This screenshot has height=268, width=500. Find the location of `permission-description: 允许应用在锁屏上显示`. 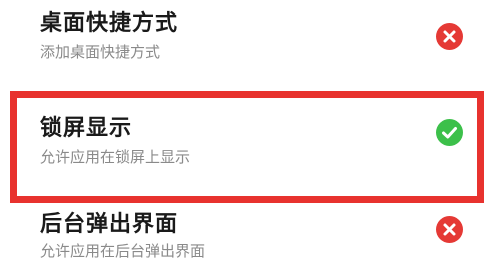

permission-description: 允许应用在锁屏上显示 is located at coordinates (115, 157).